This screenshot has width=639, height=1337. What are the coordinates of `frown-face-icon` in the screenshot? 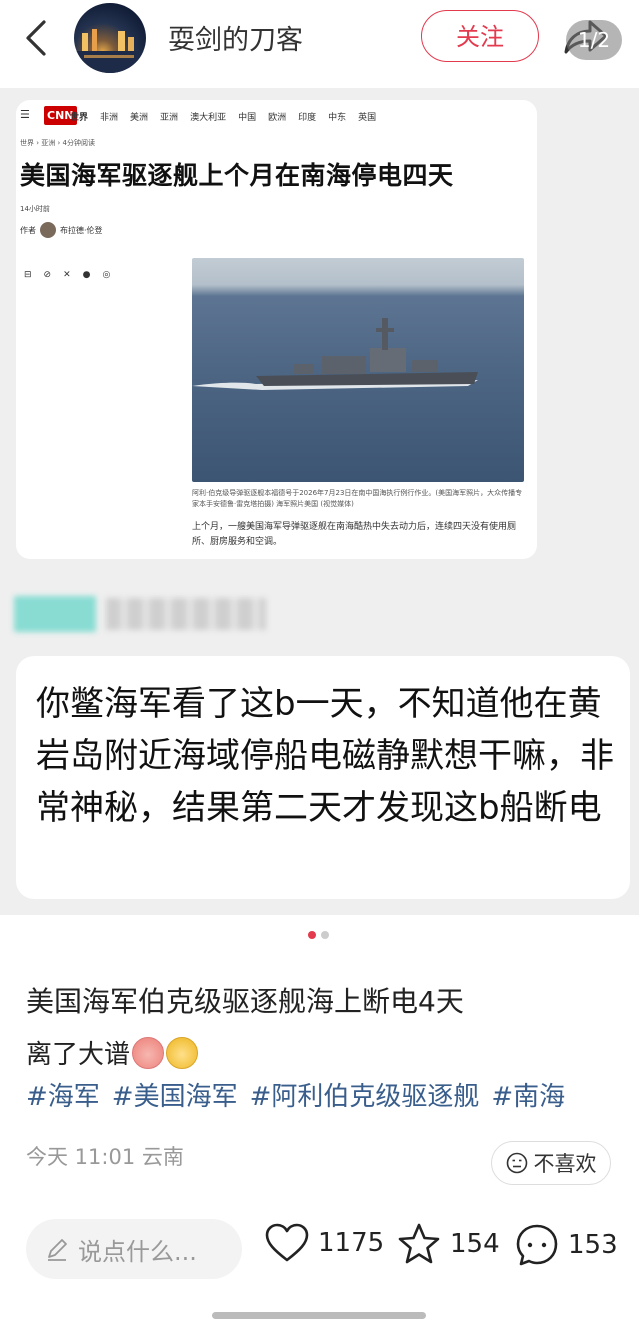 It's located at (516, 1163).